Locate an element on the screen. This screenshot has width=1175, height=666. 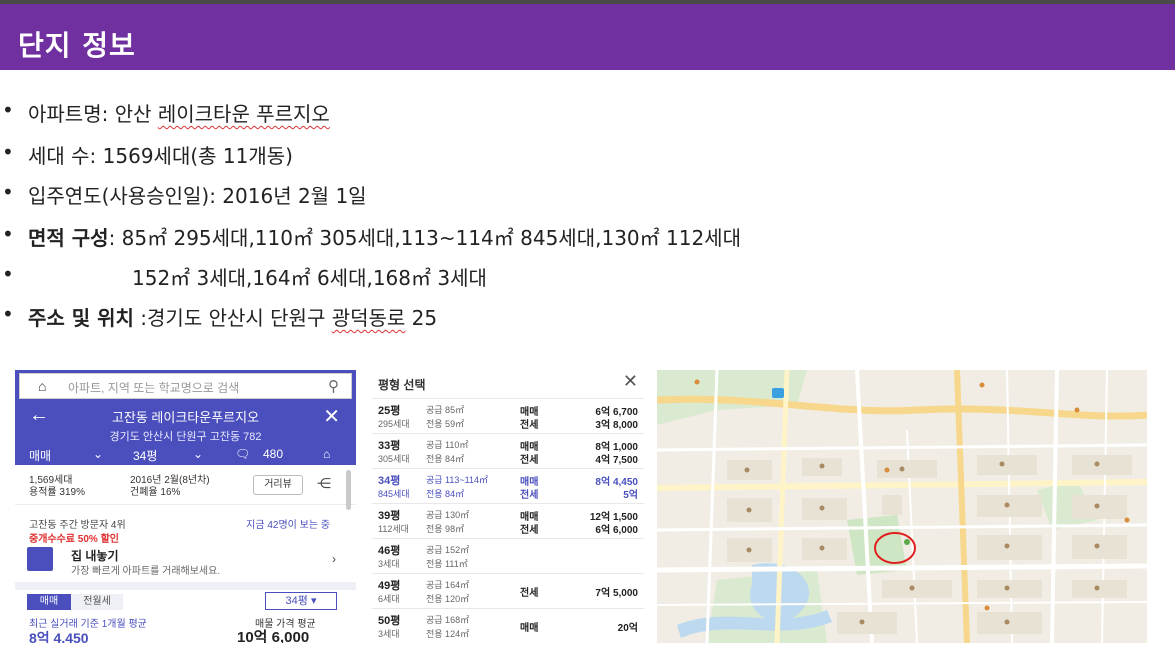
comment-count: 480 is located at coordinates (273, 454).